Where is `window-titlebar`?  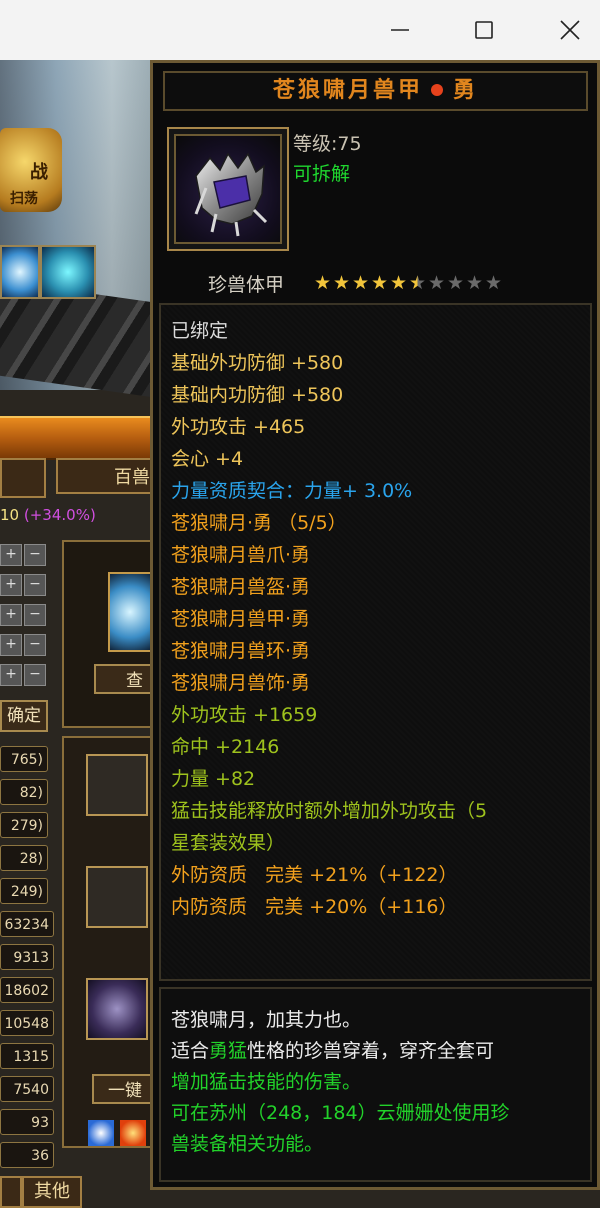
window-titlebar is located at coordinates (300, 30).